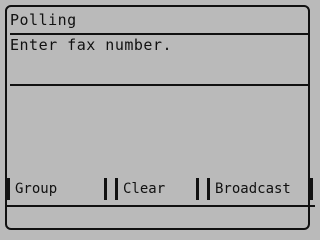 The width and height of the screenshot is (320, 240). I want to click on bottom-divider, so click(160, 206).